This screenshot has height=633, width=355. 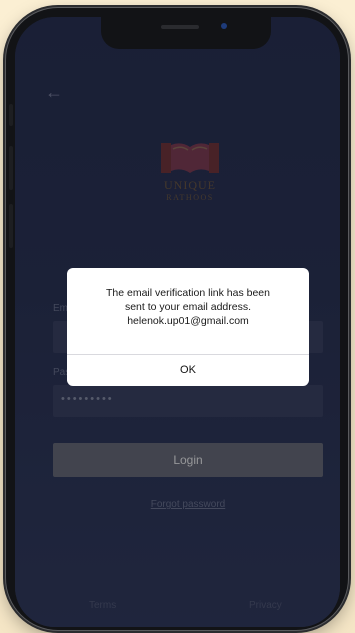 I want to click on volume-down-button, so click(x=11, y=226).